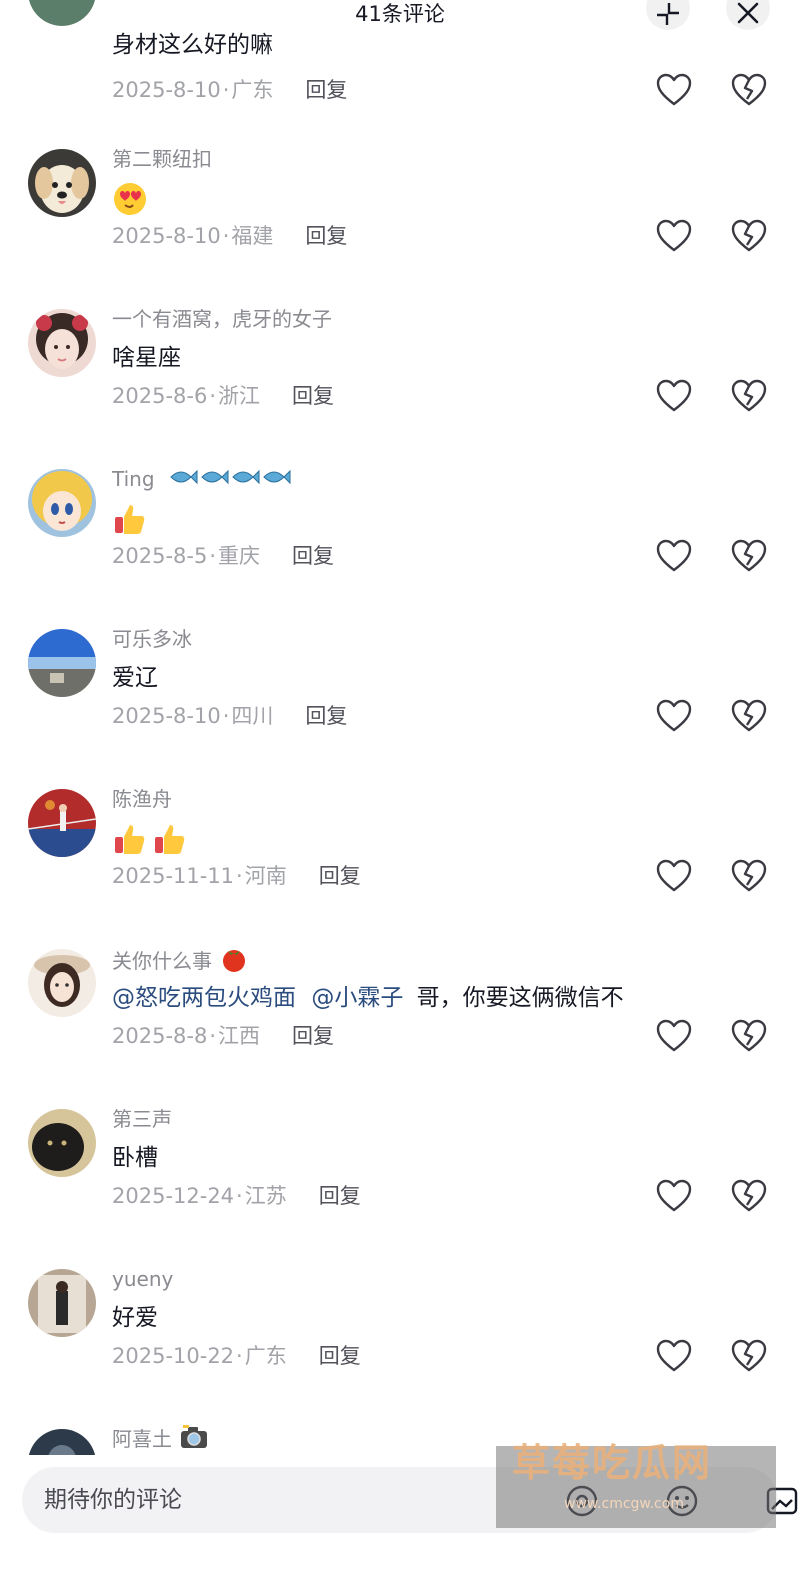 This screenshot has height=1580, width=800. I want to click on username: Ting, so click(202, 480).